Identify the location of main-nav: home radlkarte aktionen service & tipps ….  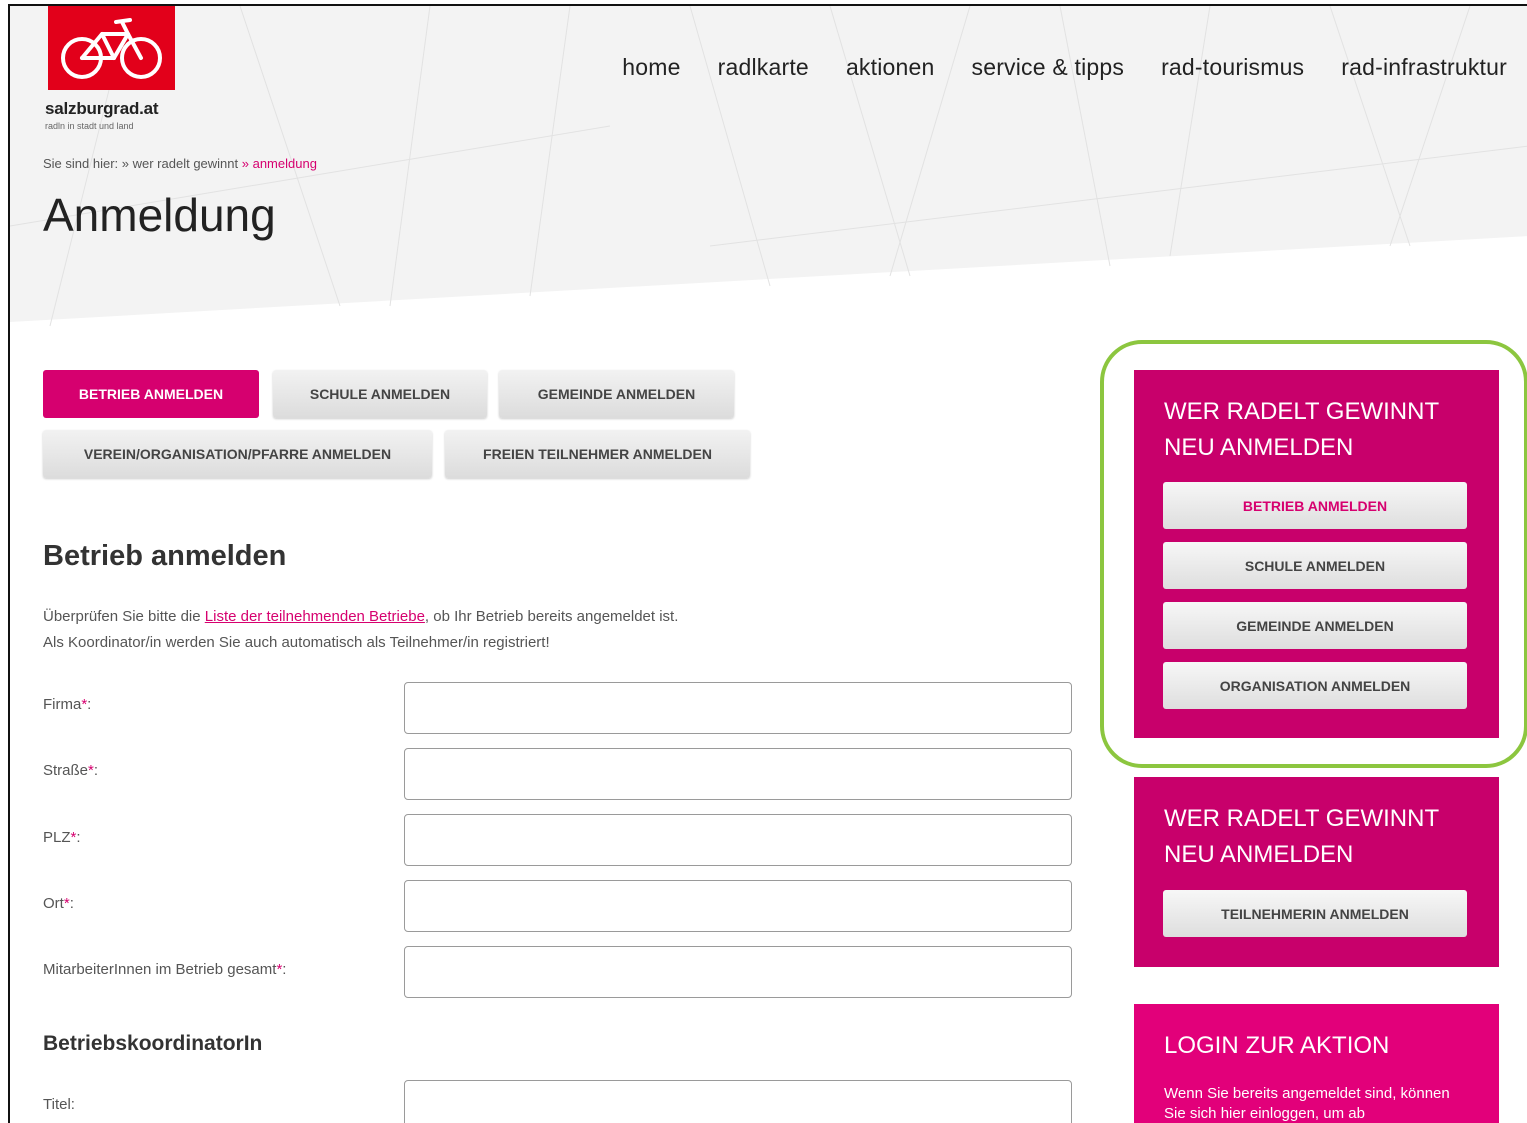
(1046, 67).